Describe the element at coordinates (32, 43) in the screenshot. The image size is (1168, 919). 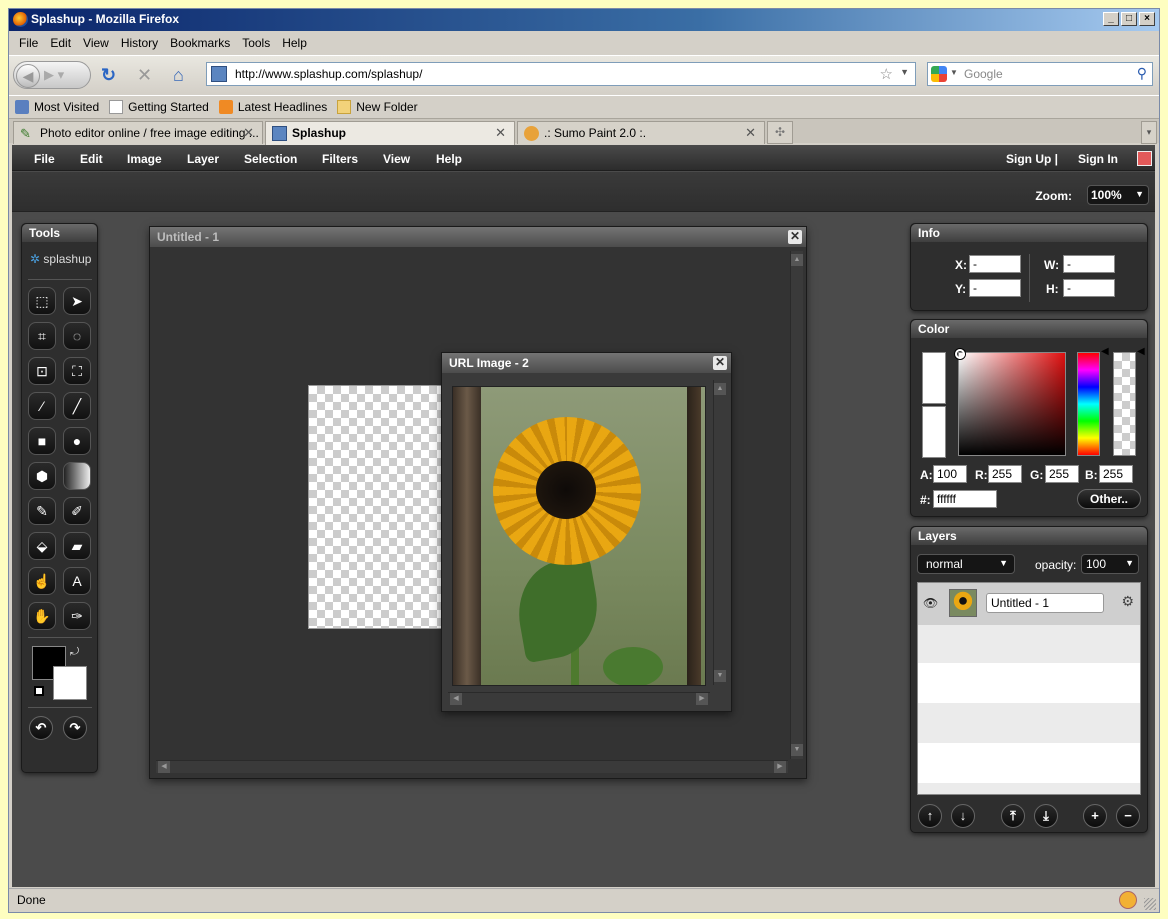
I see `menu-file: File` at that location.